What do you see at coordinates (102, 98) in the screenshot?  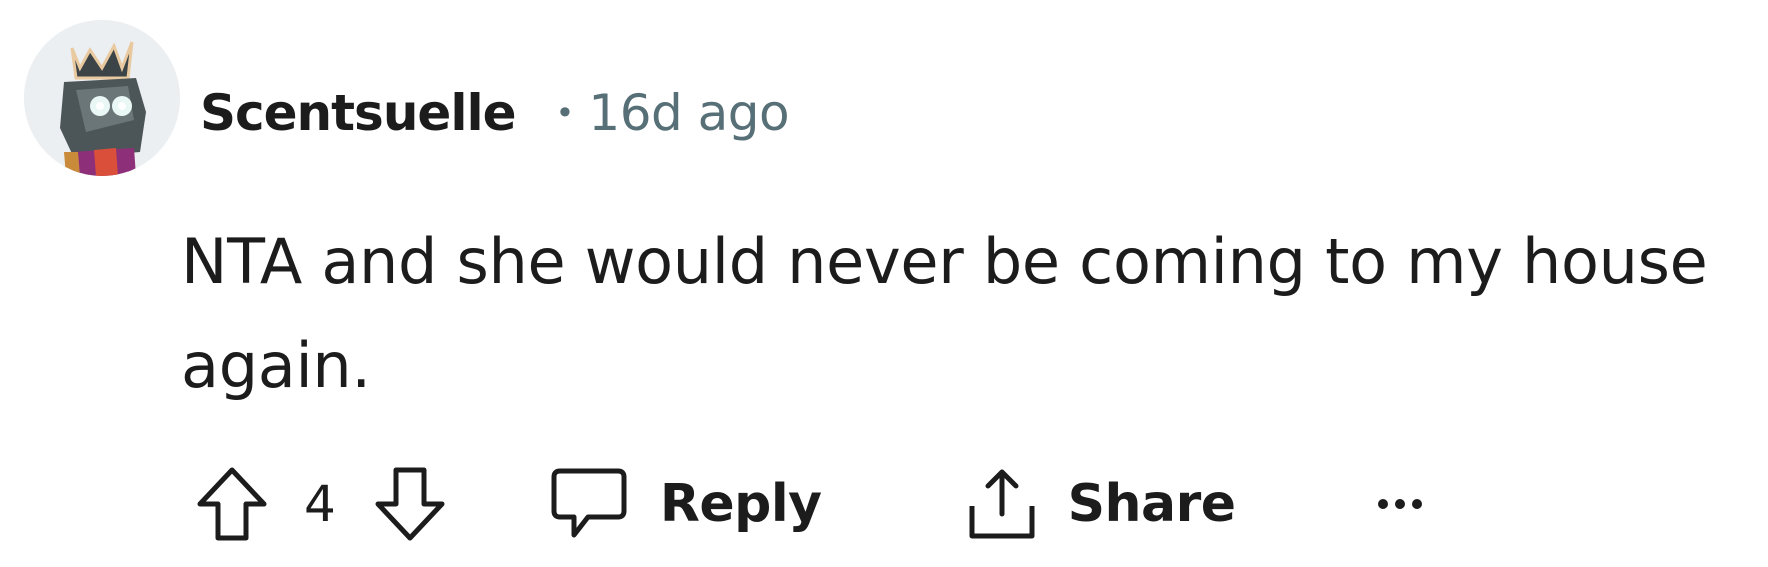 I see `avatar` at bounding box center [102, 98].